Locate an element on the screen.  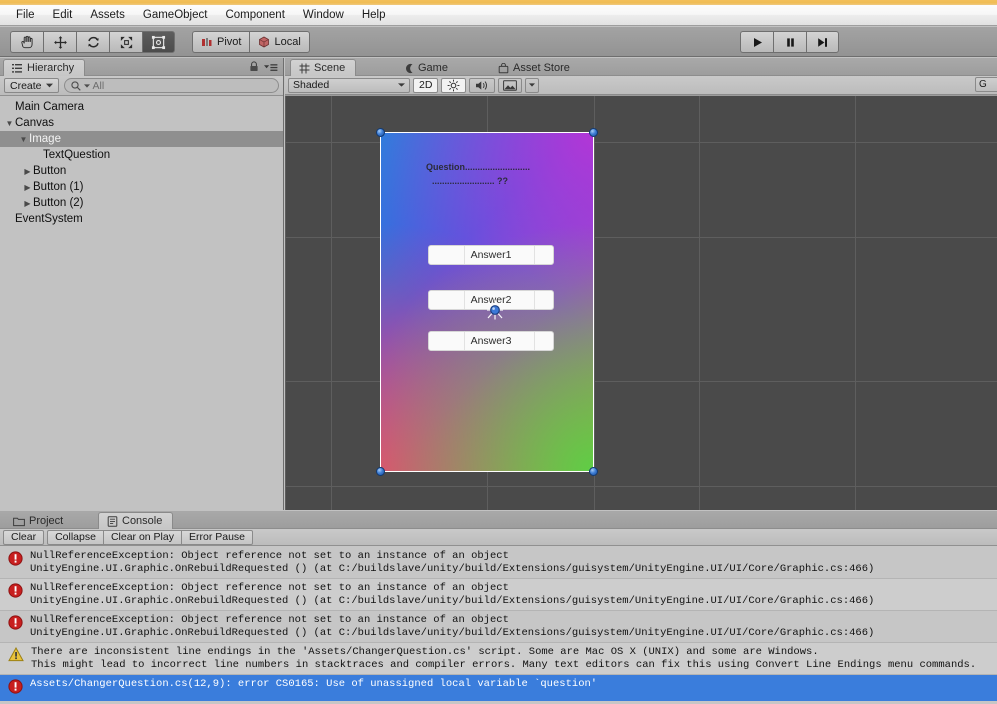
hierarchy-item-label: Button is located at coordinates (50, 171).